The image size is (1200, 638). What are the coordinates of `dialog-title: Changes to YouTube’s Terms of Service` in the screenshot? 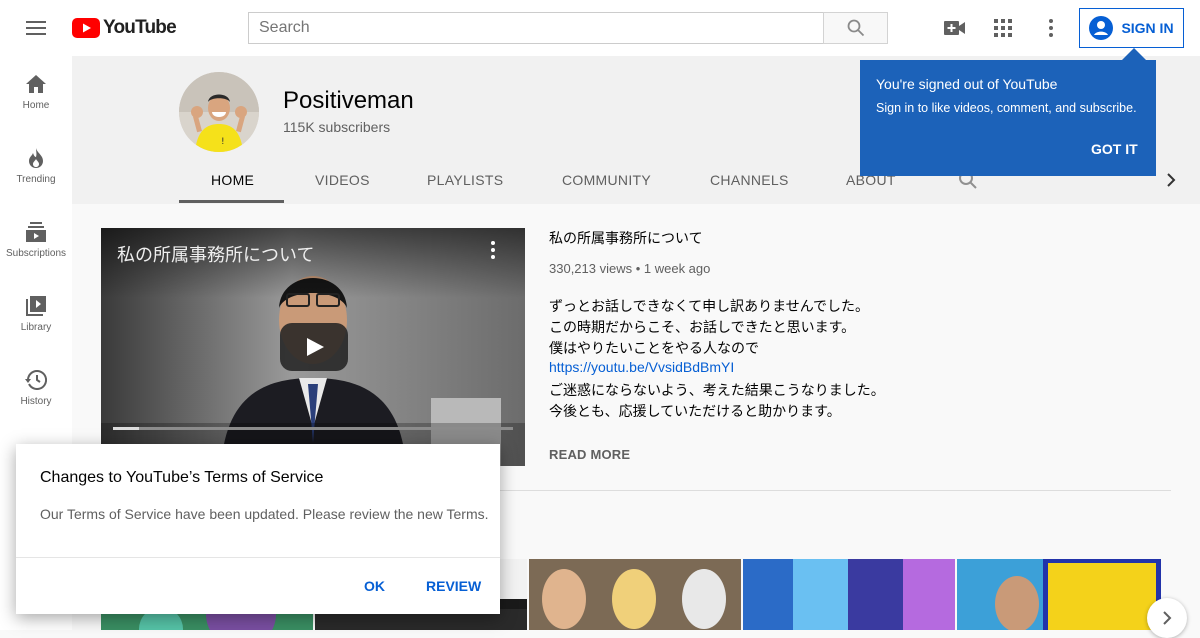 It's located at (182, 477).